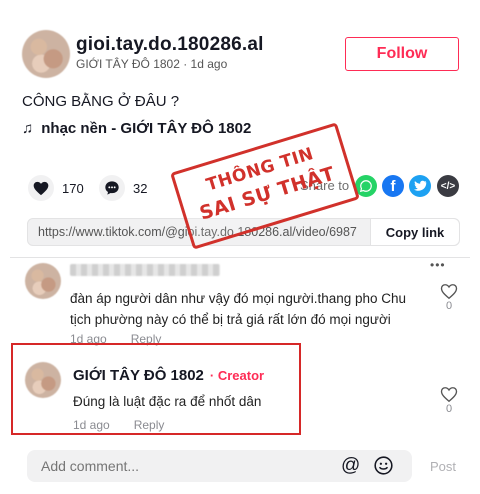 The height and width of the screenshot is (494, 480). I want to click on twitter-icon, so click(420, 186).